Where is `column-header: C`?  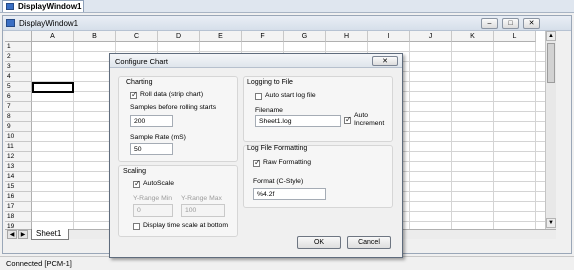
column-header: C is located at coordinates (137, 36).